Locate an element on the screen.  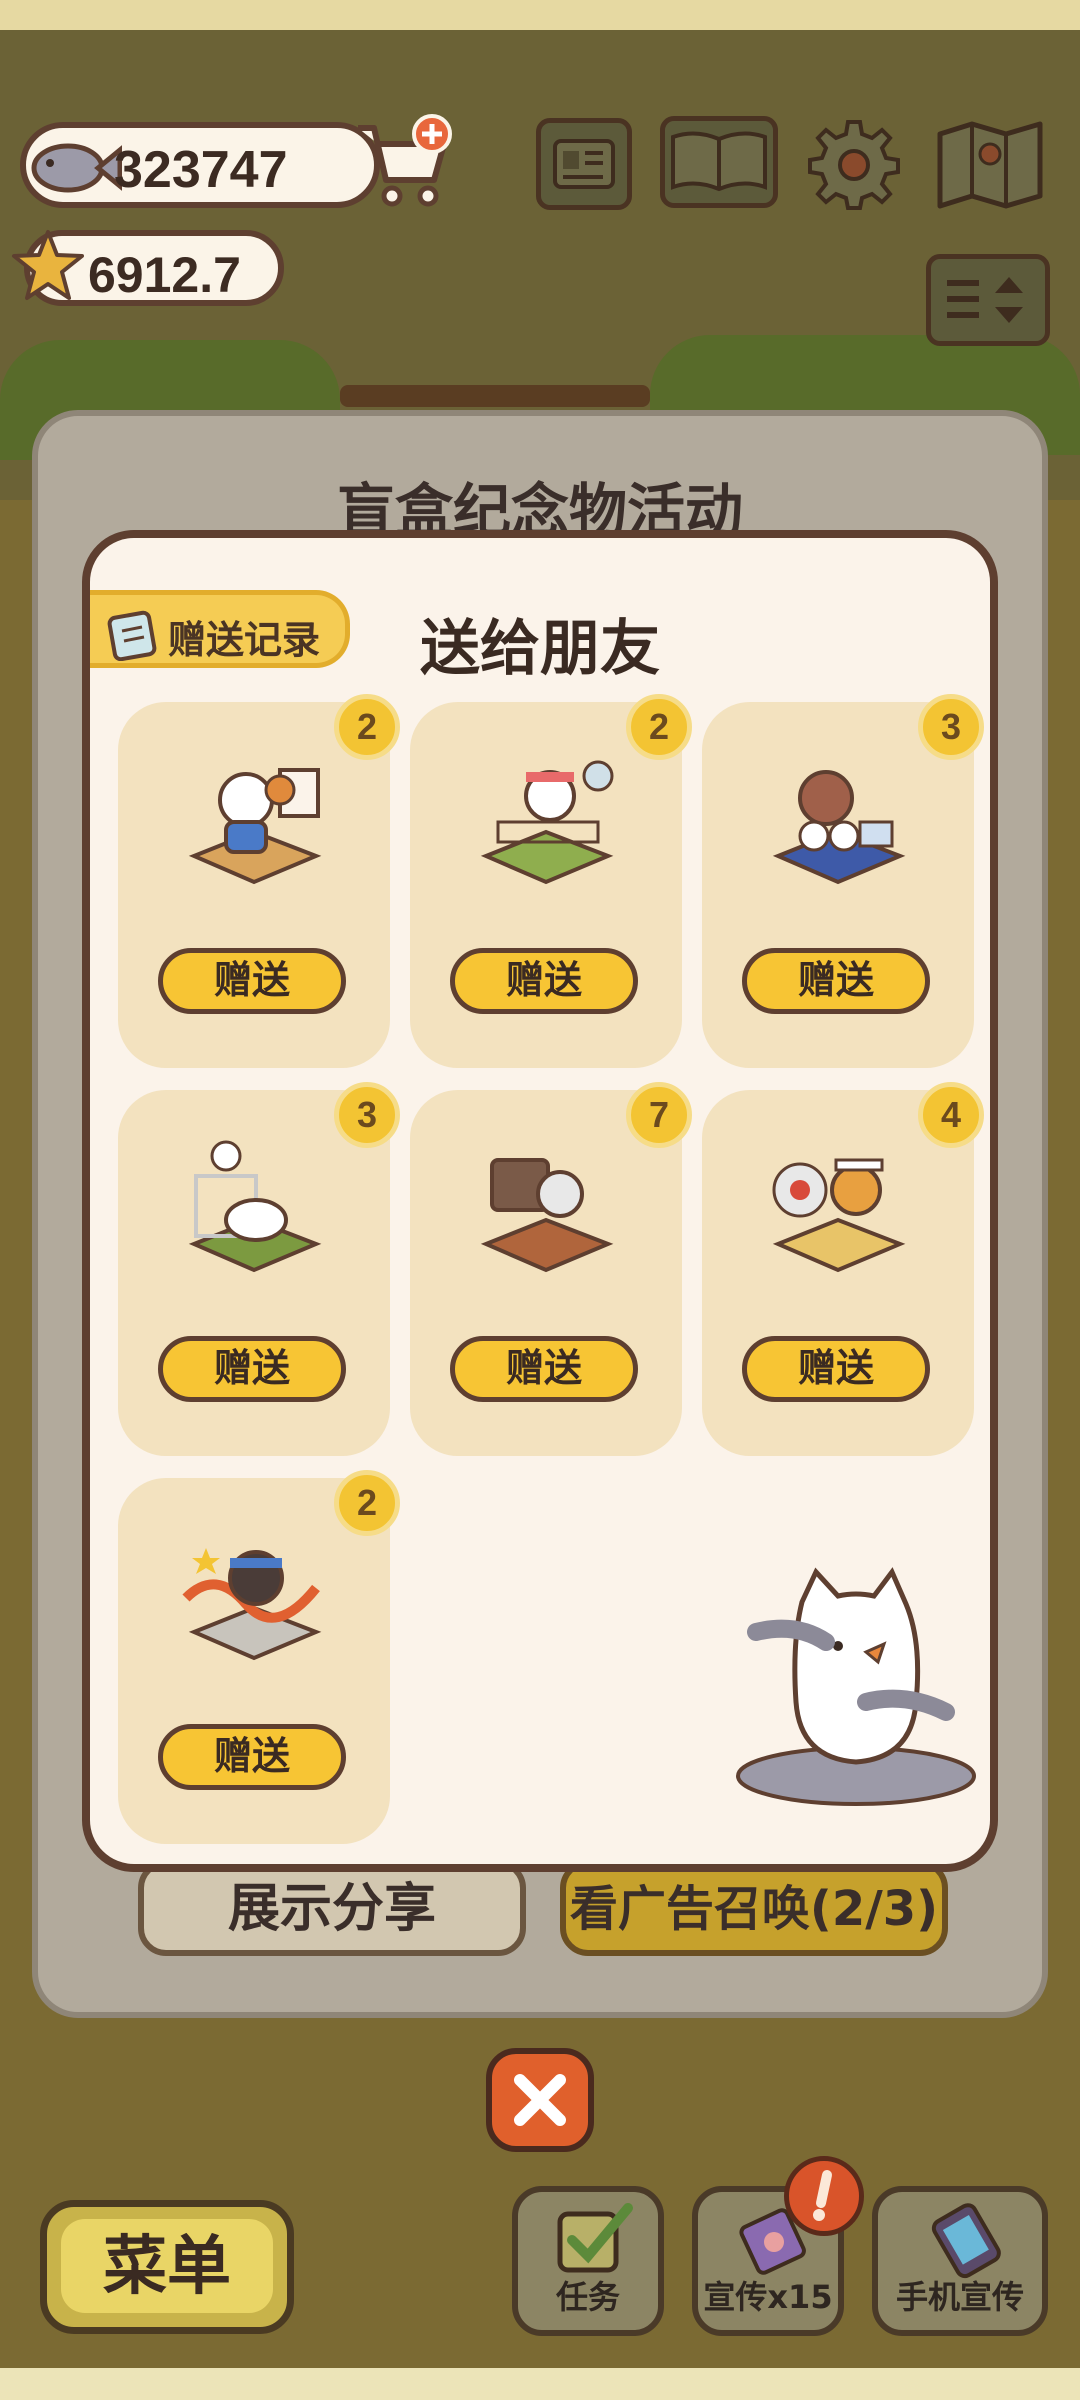
profile-card-button is located at coordinates (584, 164).